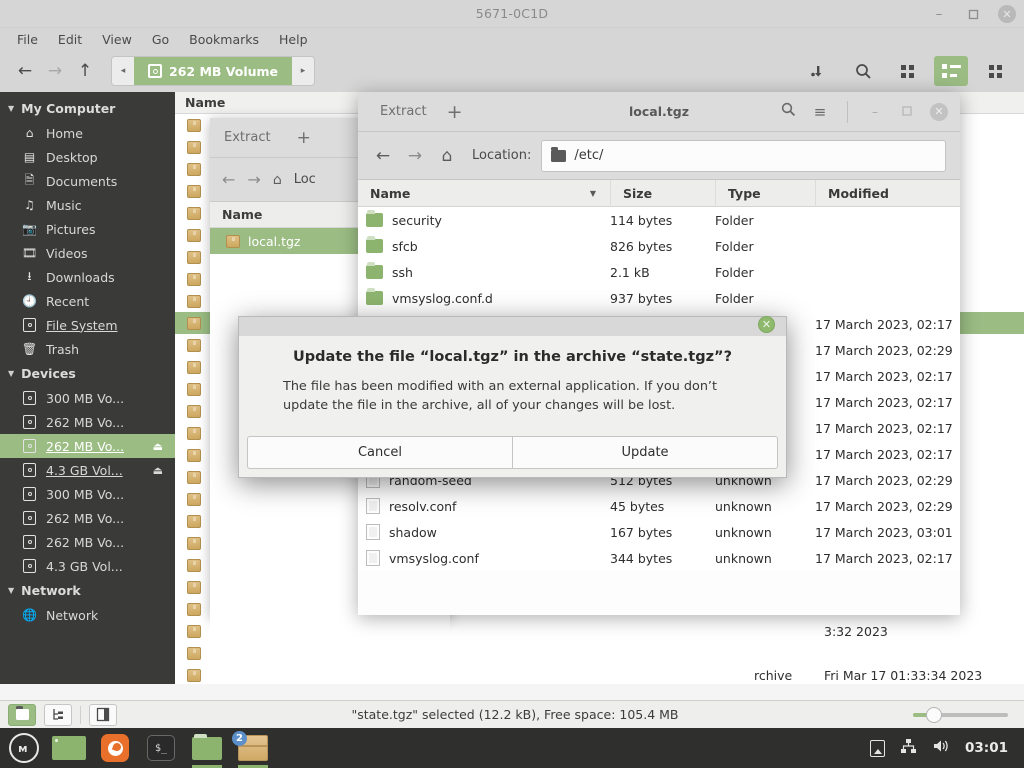 The width and height of the screenshot is (1024, 768). Describe the element at coordinates (887, 193) in the screenshot. I see `column-header-modified: Modified` at that location.